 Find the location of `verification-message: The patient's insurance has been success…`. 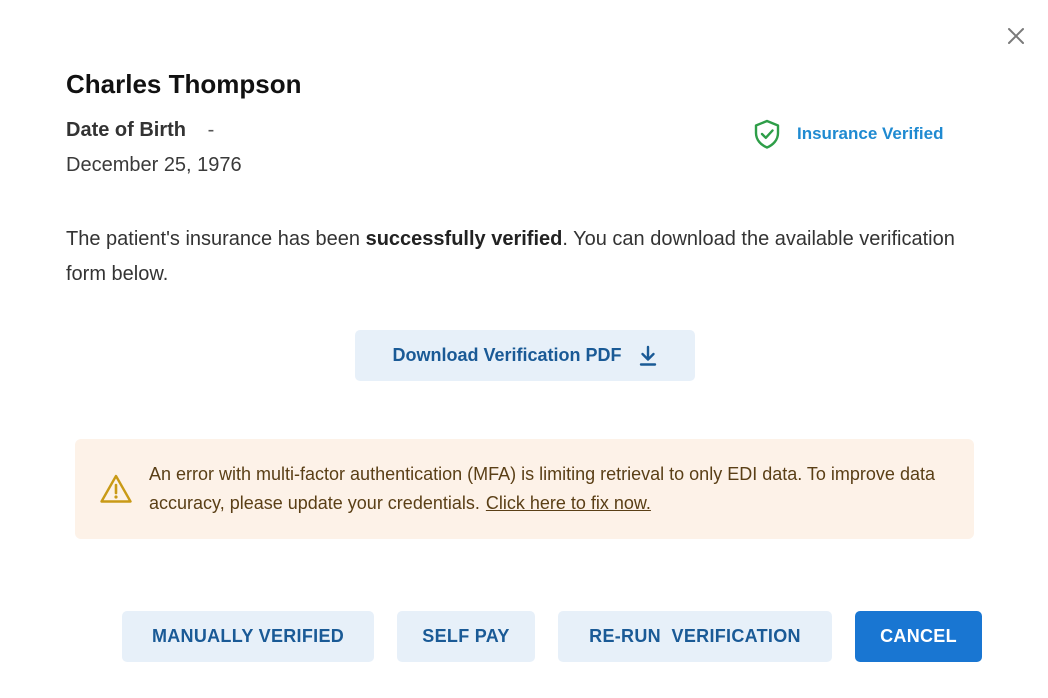

verification-message: The patient's insurance has been success… is located at coordinates (531, 257).